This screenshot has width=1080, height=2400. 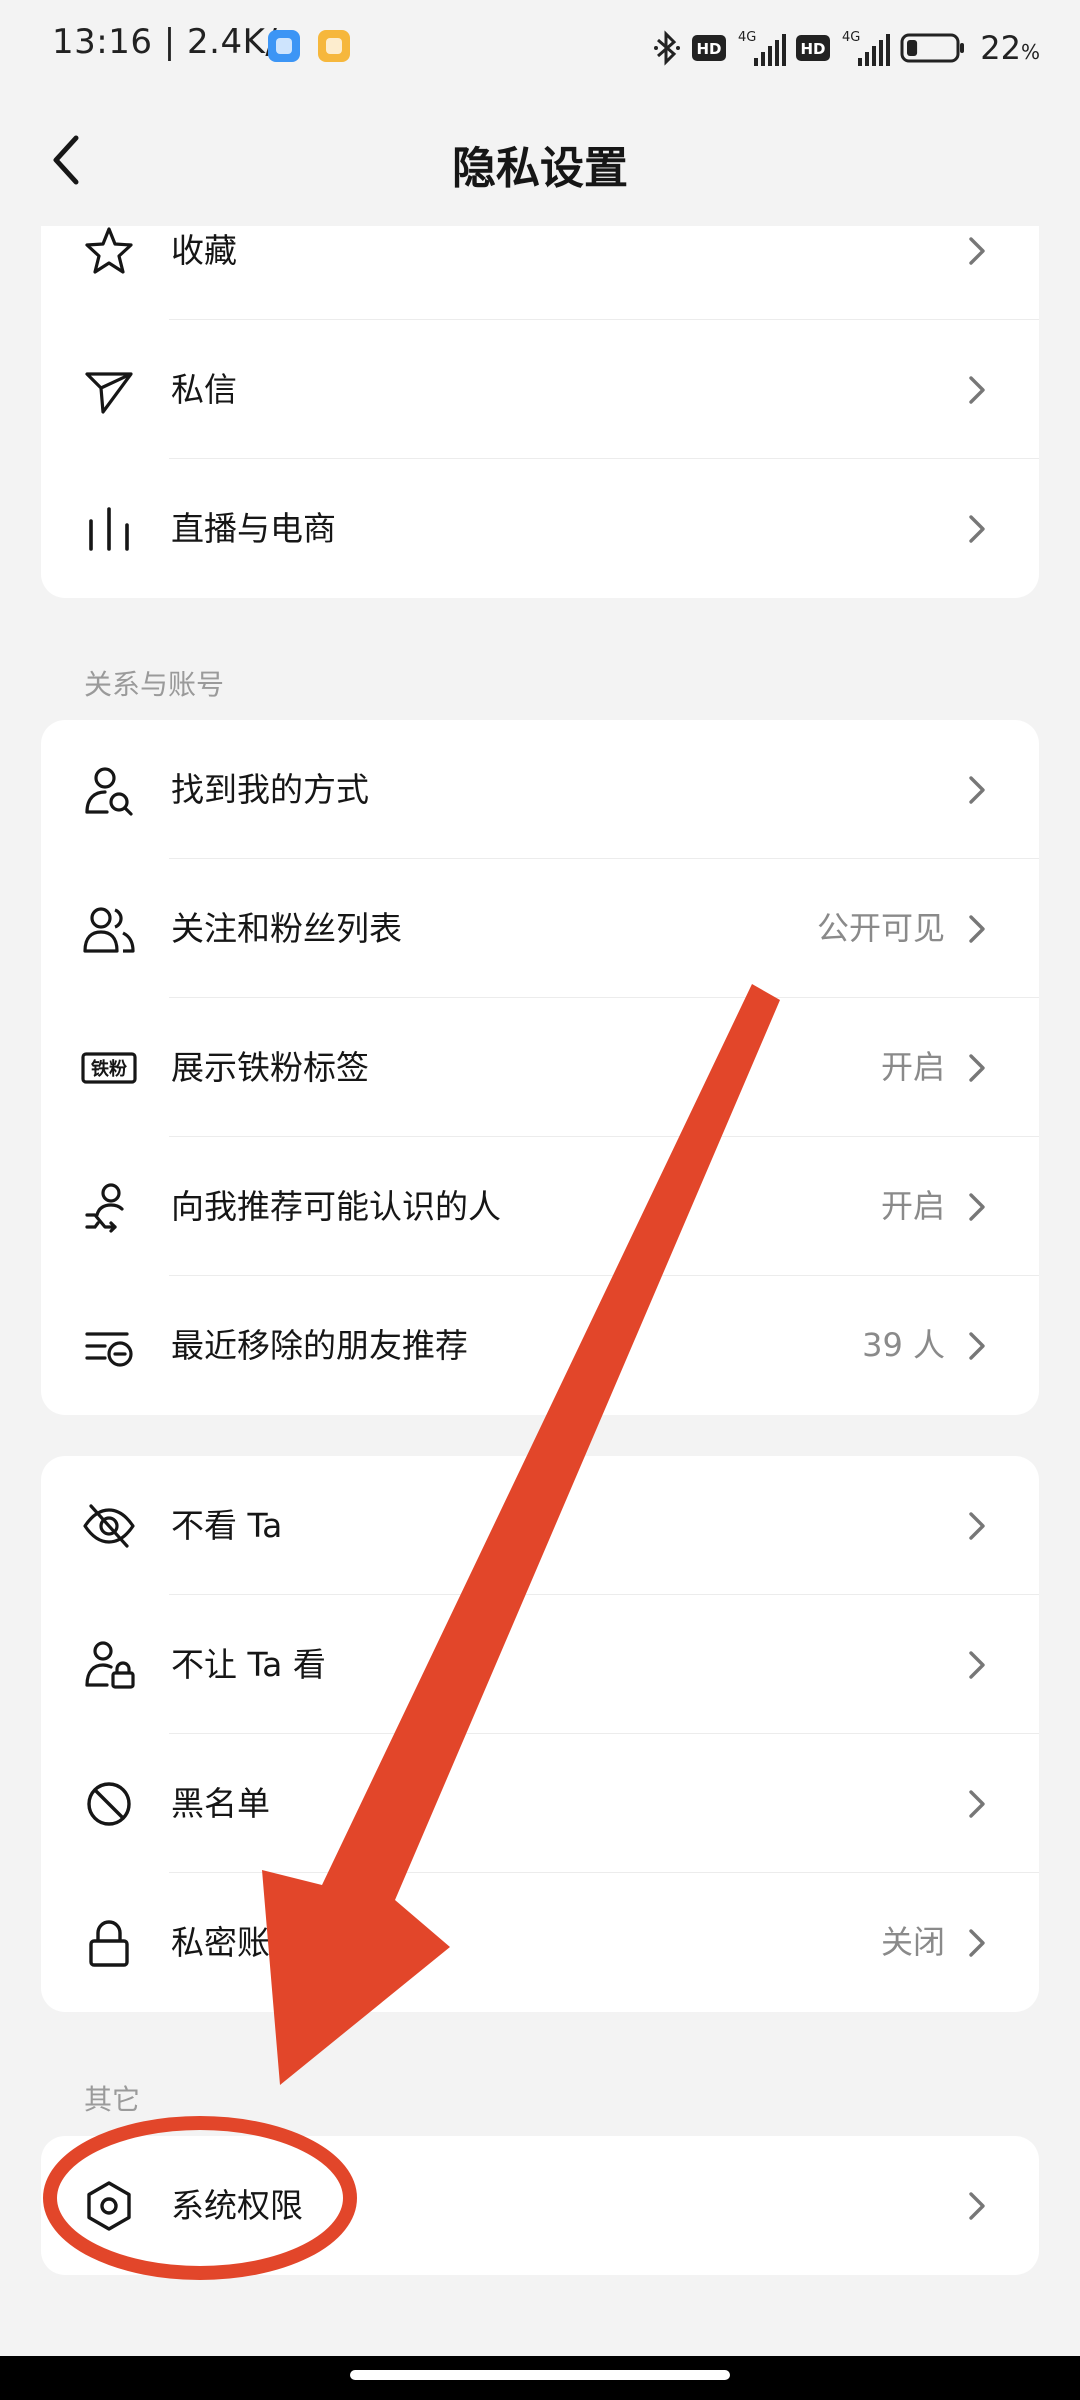 I want to click on row-blacklist: 黑名单, so click(x=540, y=1803).